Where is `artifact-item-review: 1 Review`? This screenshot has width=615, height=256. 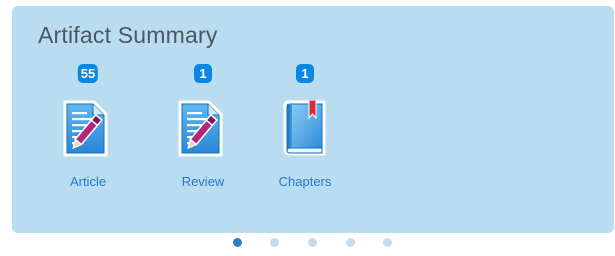
artifact-item-review: 1 Review is located at coordinates (203, 131).